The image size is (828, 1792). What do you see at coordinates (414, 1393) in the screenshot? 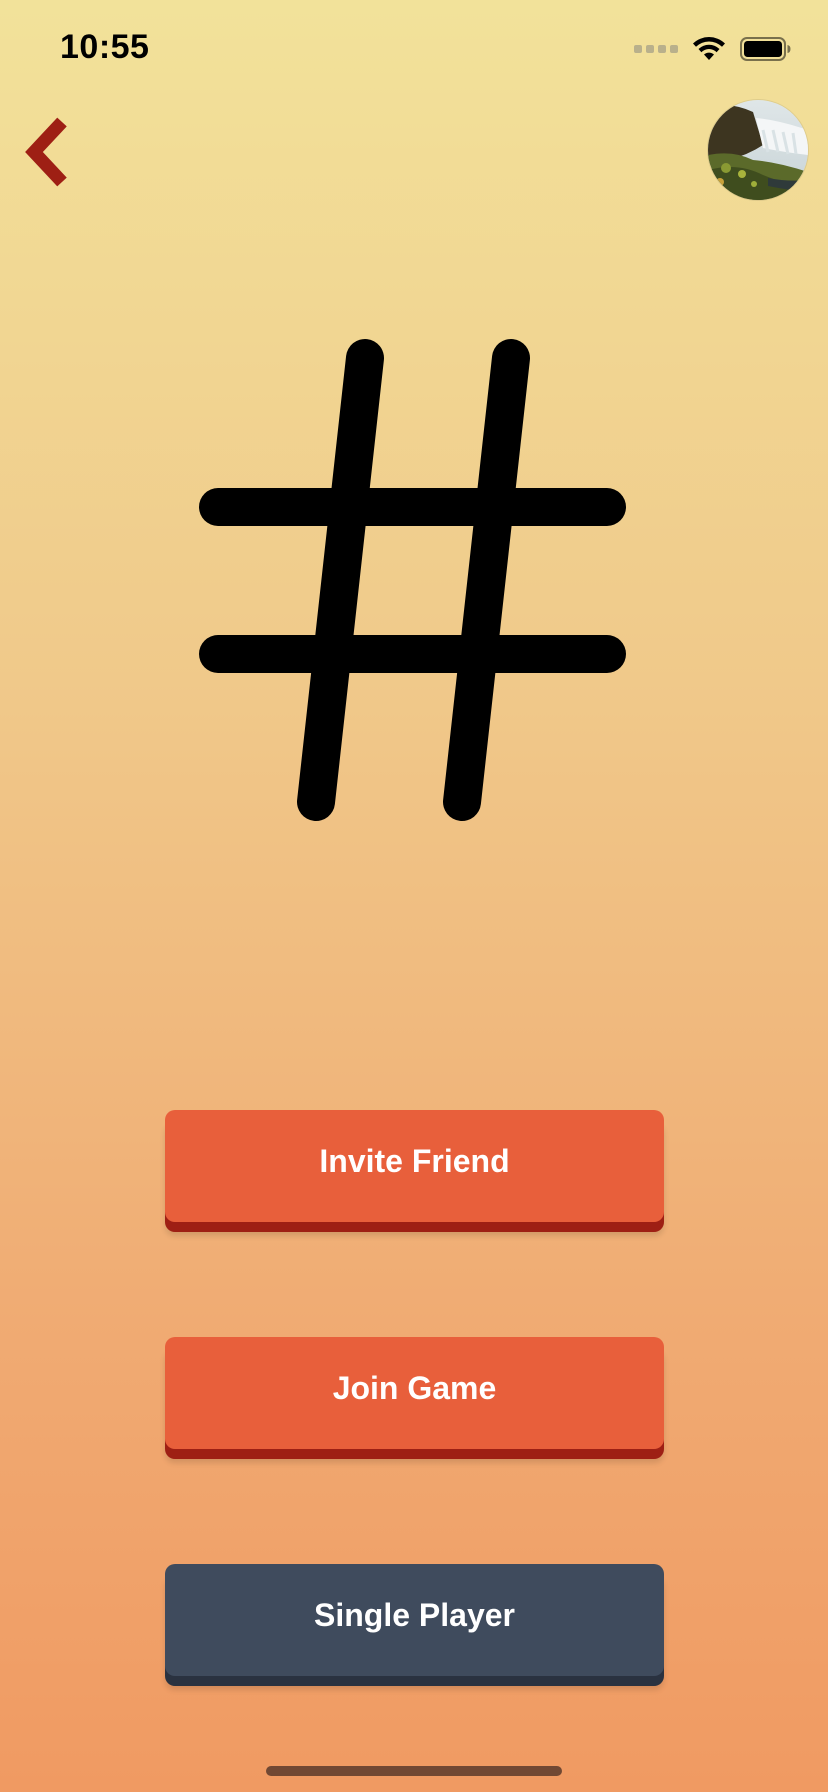
I see `join-game-button: Join Game` at bounding box center [414, 1393].